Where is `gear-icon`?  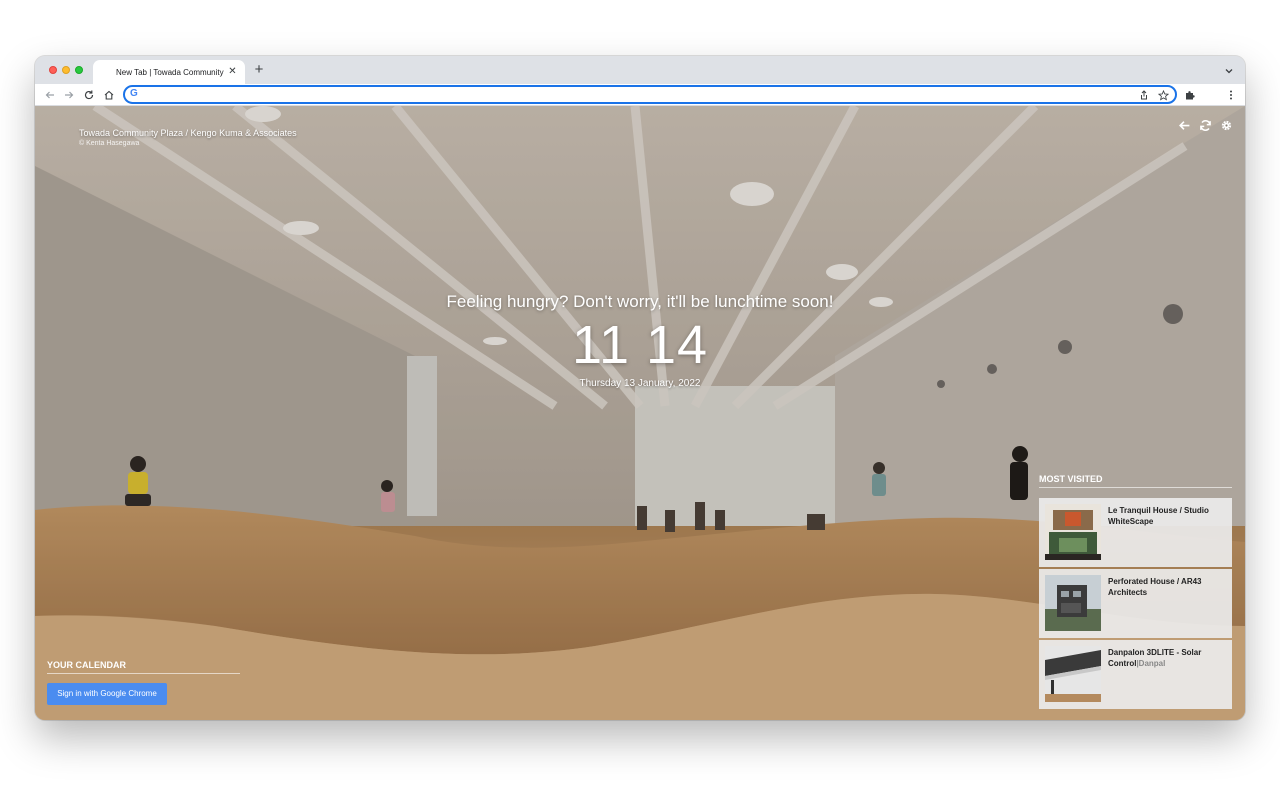
gear-icon is located at coordinates (1226, 125).